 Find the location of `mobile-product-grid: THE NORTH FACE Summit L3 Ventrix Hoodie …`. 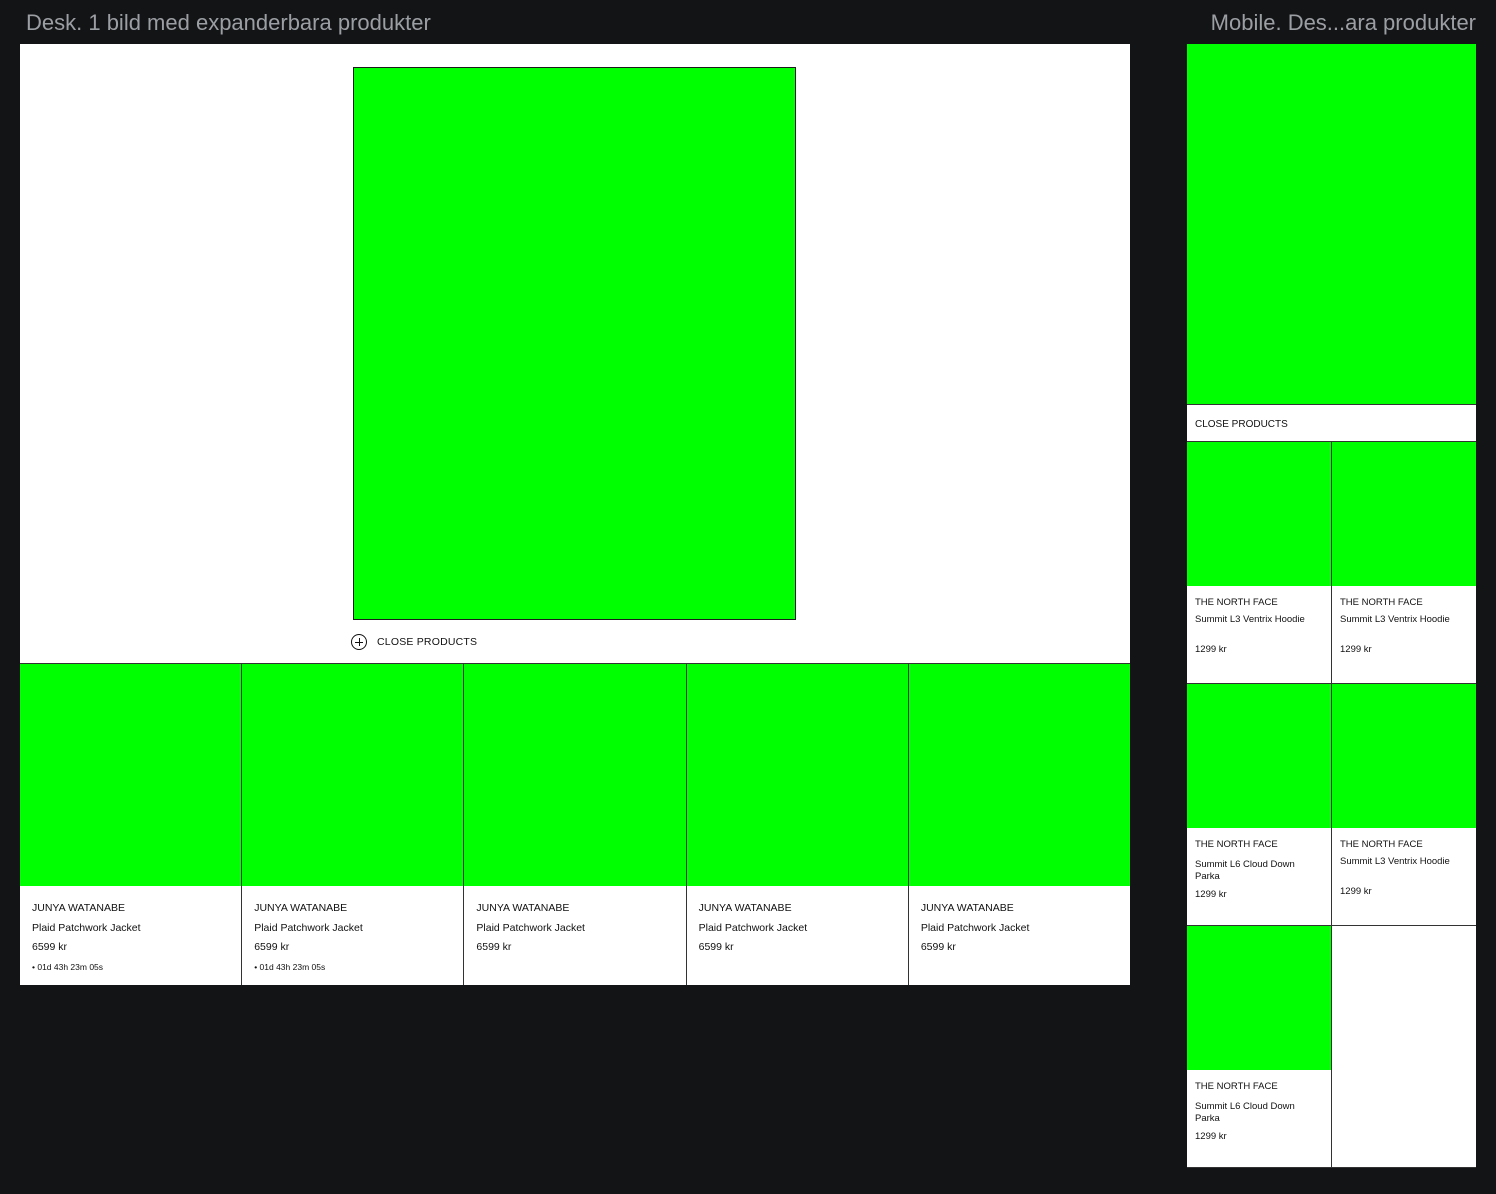

mobile-product-grid: THE NORTH FACE Summit L3 Ventrix Hoodie … is located at coordinates (1331, 805).